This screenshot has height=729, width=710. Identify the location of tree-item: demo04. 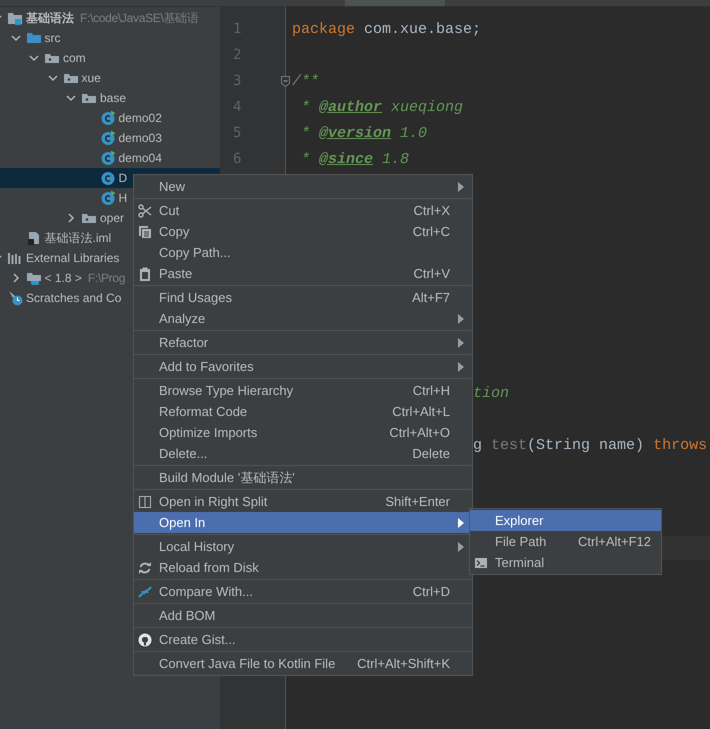
(110, 158).